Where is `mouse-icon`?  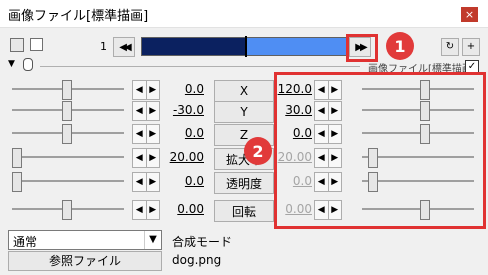 mouse-icon is located at coordinates (28, 64).